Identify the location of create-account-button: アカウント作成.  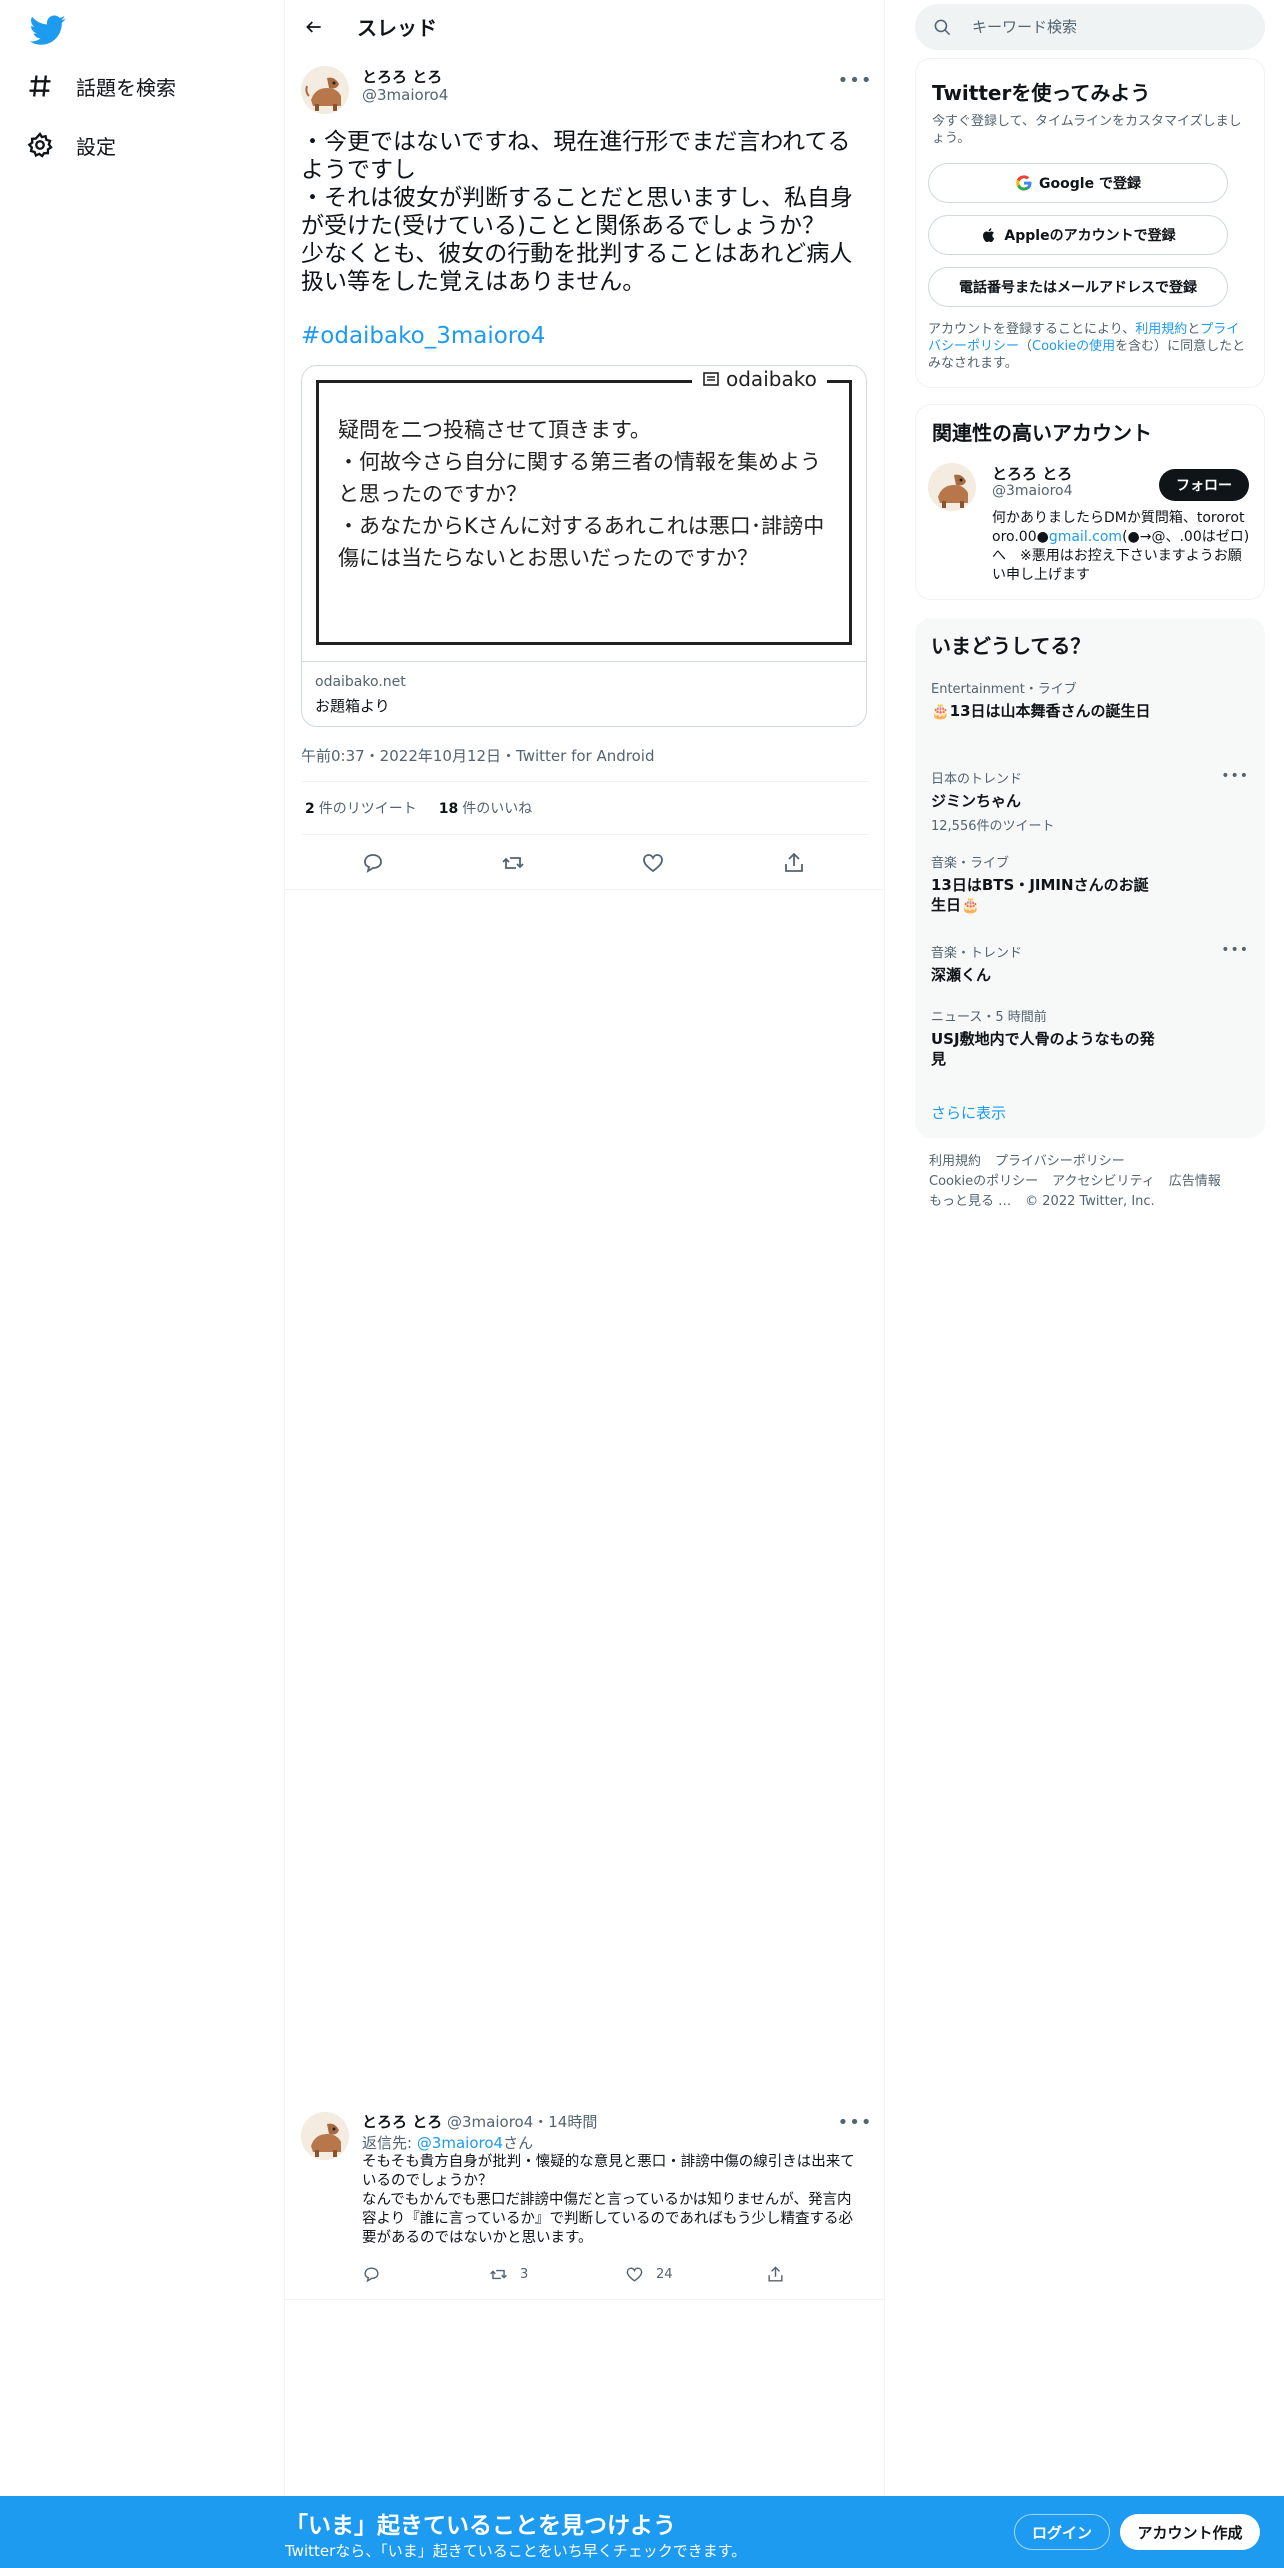
(1190, 2532).